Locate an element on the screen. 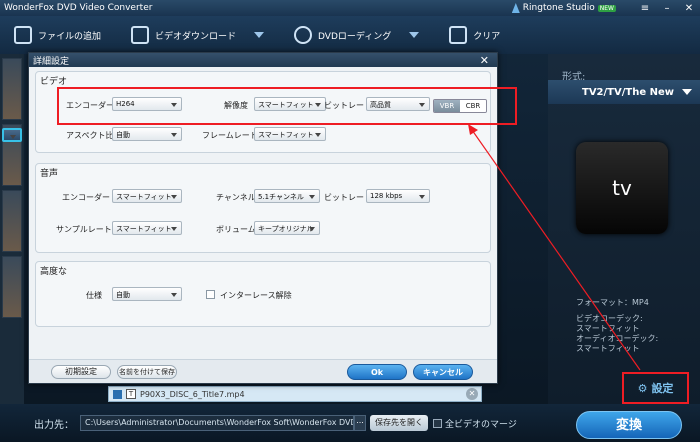  file-name: P90X3_DISC_6_Title7.mp4 is located at coordinates (192, 394).